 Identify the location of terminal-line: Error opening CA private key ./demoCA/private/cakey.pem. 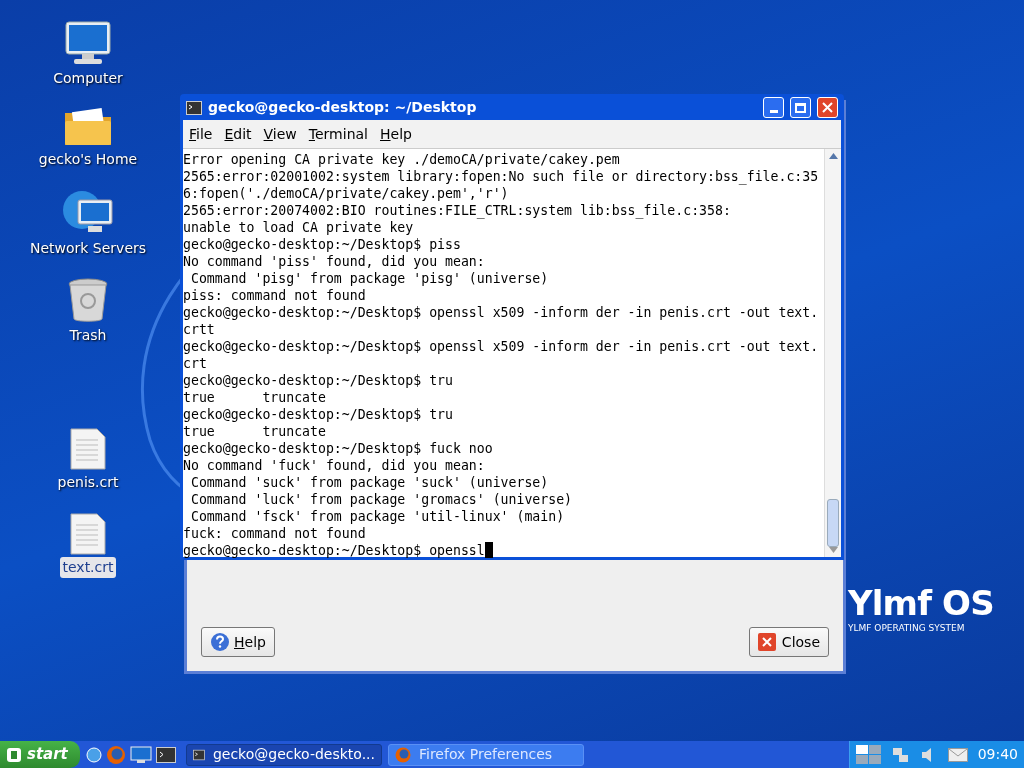
(401, 159).